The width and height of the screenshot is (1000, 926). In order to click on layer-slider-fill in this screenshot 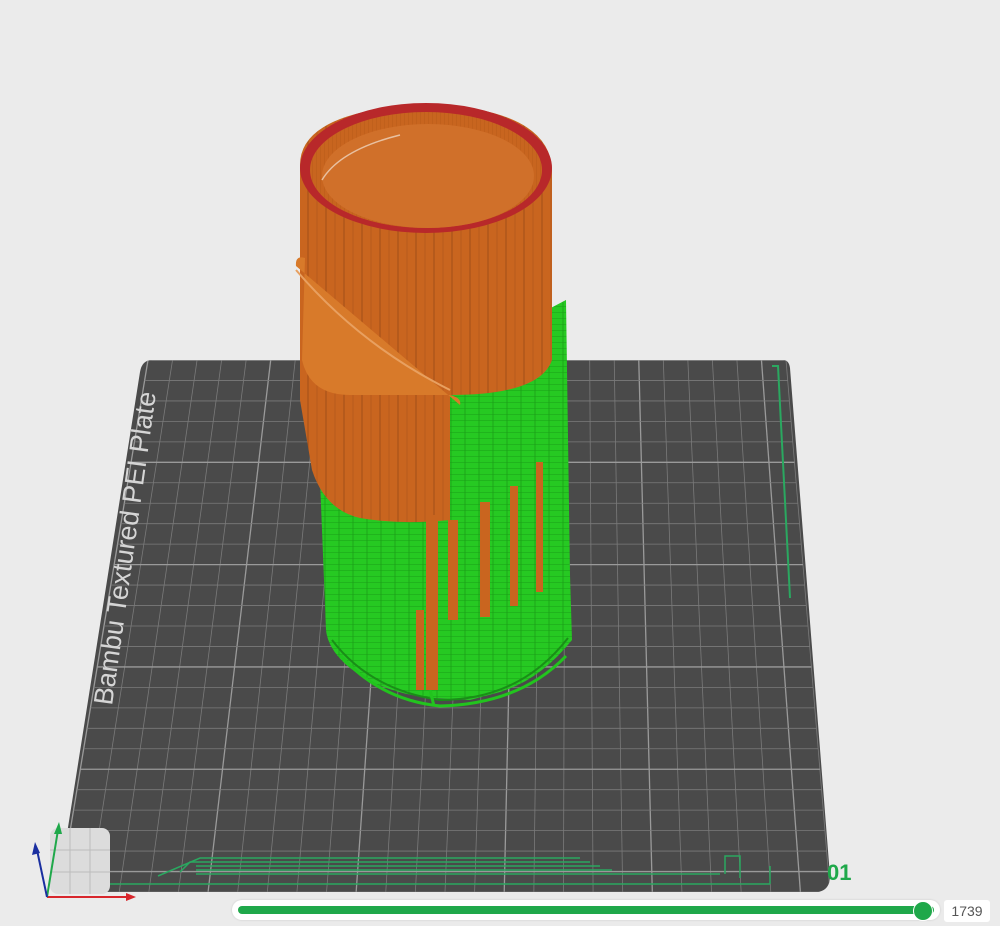, I will do `click(586, 910)`.